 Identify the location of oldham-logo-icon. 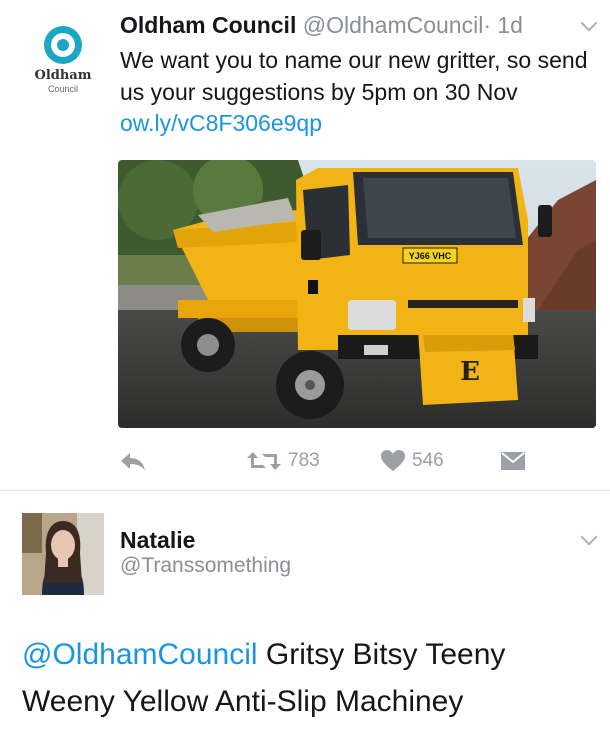
(63, 45).